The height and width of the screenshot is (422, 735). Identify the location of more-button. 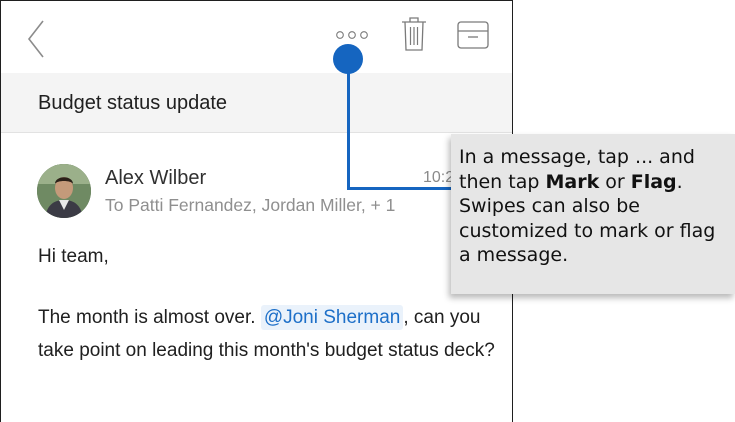
(353, 35).